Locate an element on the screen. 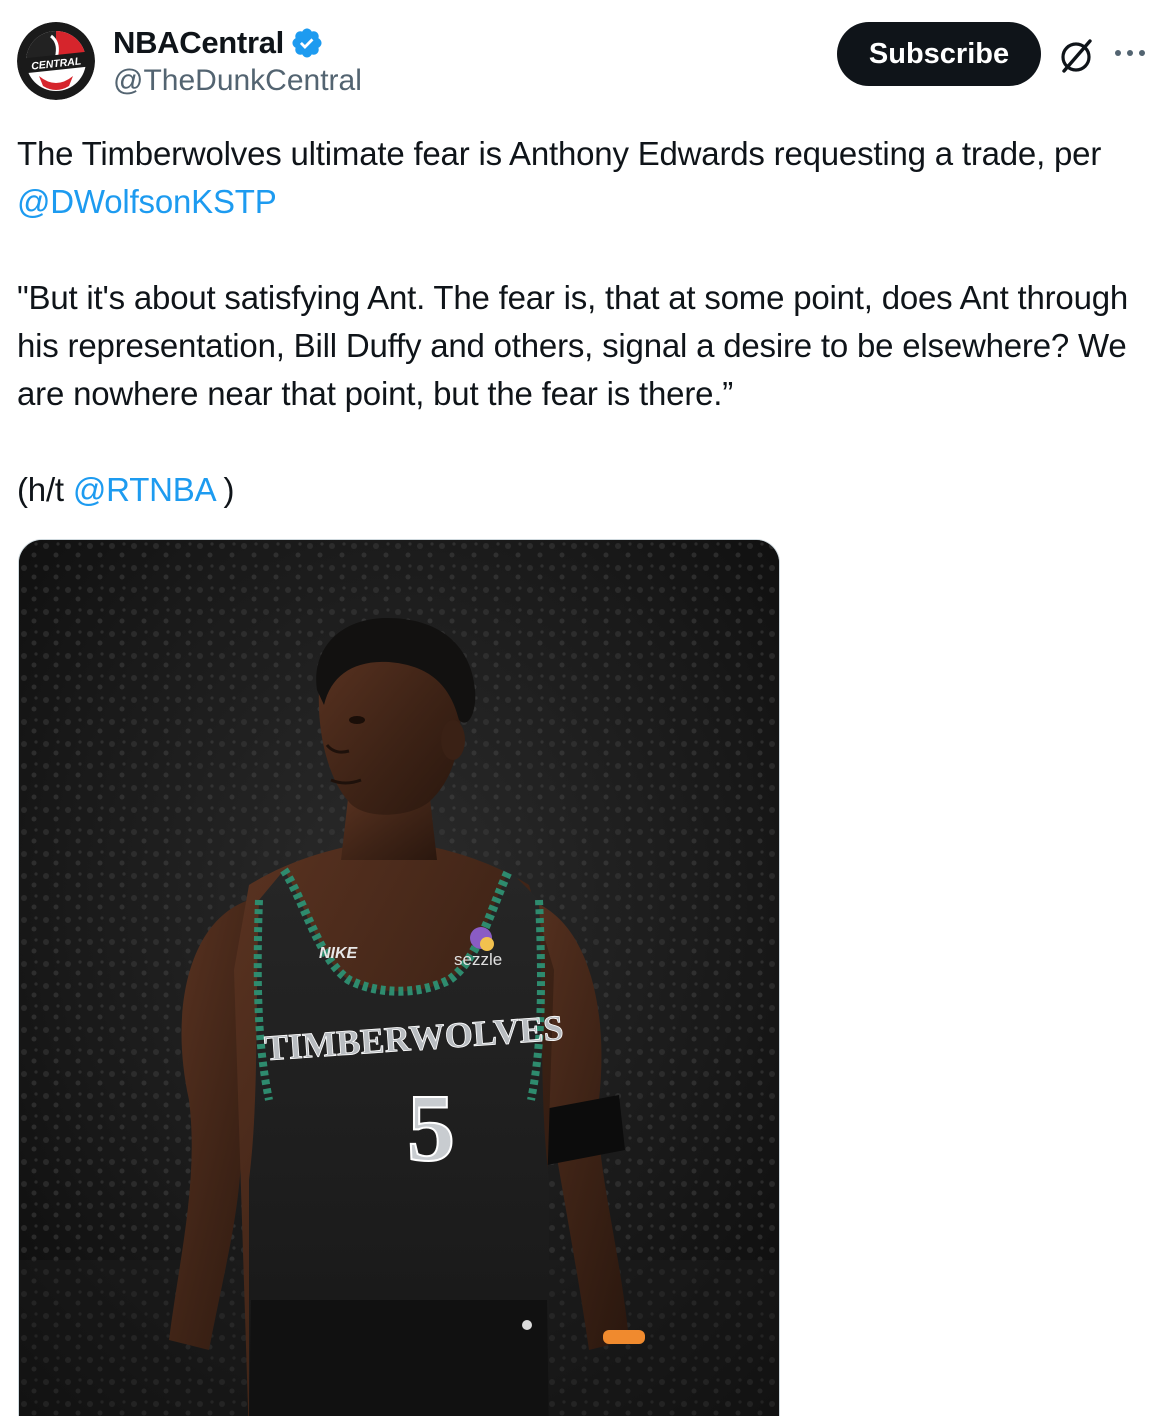  grok-icon is located at coordinates (1076, 56).